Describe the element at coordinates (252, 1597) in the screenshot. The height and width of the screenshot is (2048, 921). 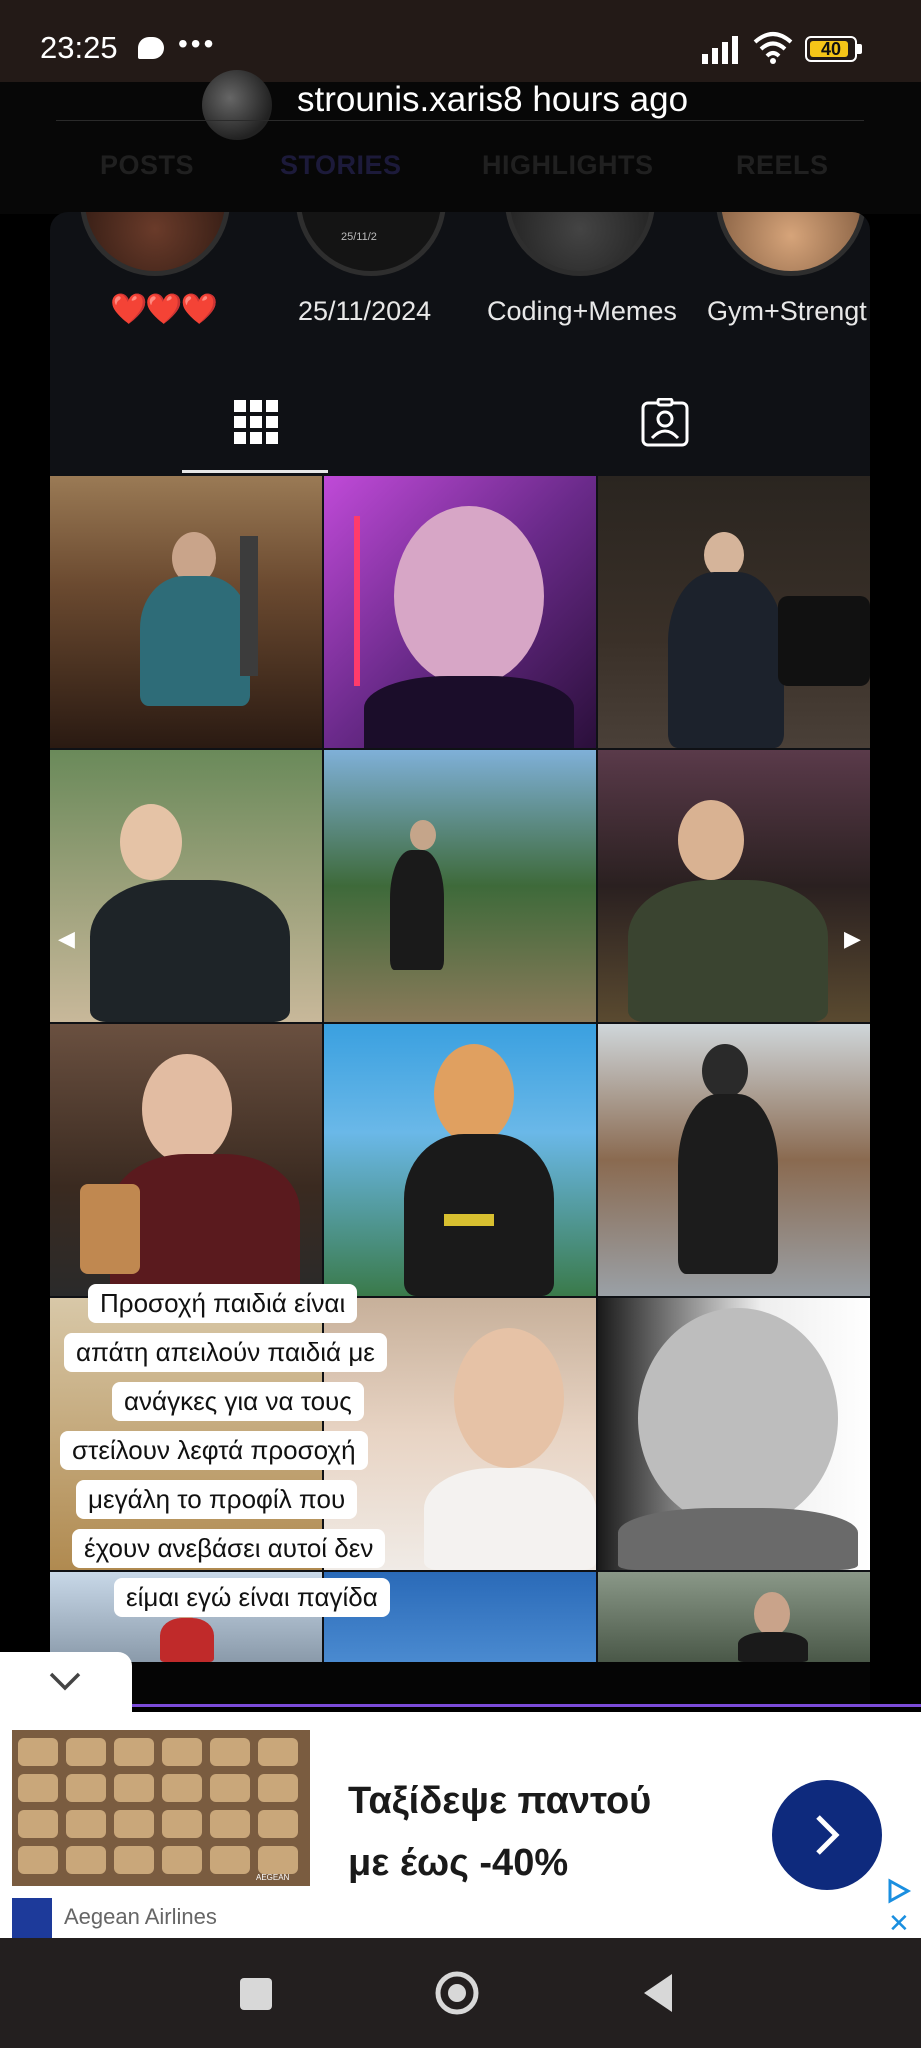
I see `warning-line: είμαι εγώ είναι παγίδα` at that location.